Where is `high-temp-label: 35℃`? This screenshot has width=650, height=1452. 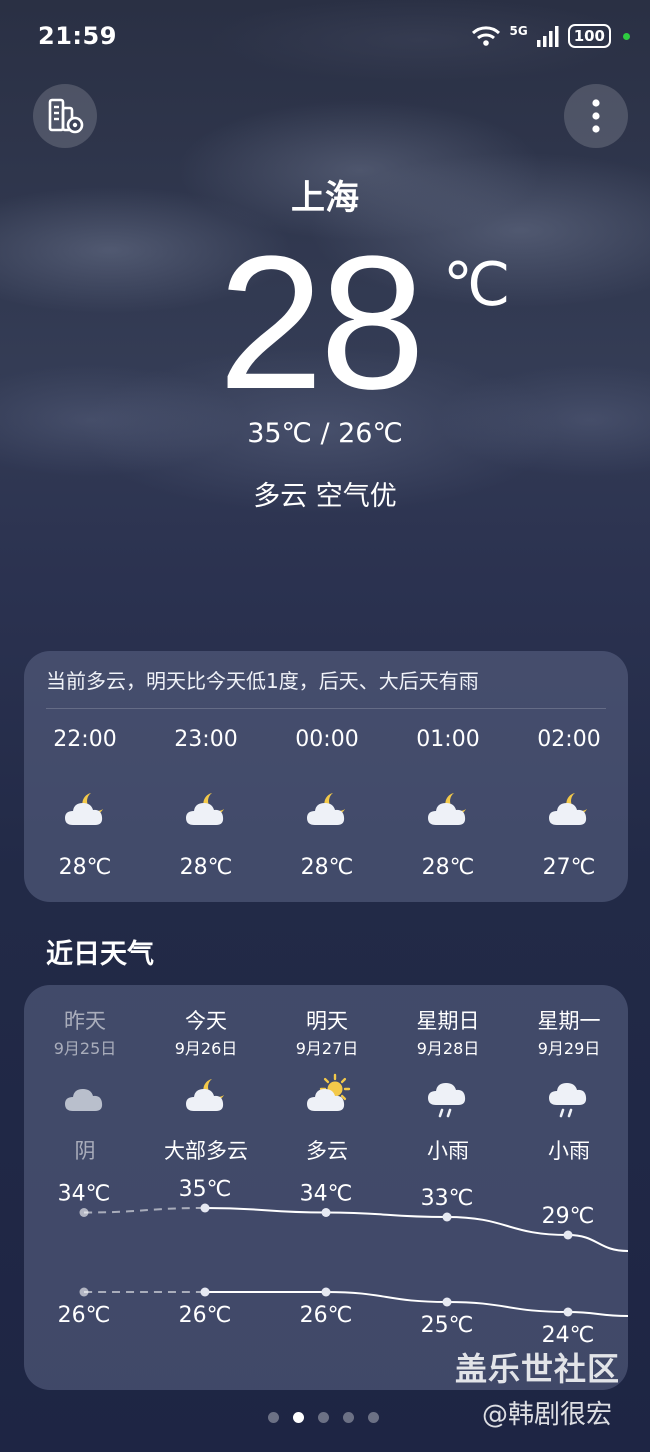
high-temp-label: 35℃ is located at coordinates (205, 1189).